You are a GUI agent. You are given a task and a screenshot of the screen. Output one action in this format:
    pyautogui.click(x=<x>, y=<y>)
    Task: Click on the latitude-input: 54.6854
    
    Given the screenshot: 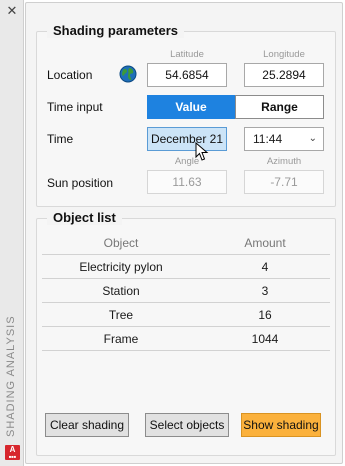 What is the action you would take?
    pyautogui.click(x=187, y=75)
    